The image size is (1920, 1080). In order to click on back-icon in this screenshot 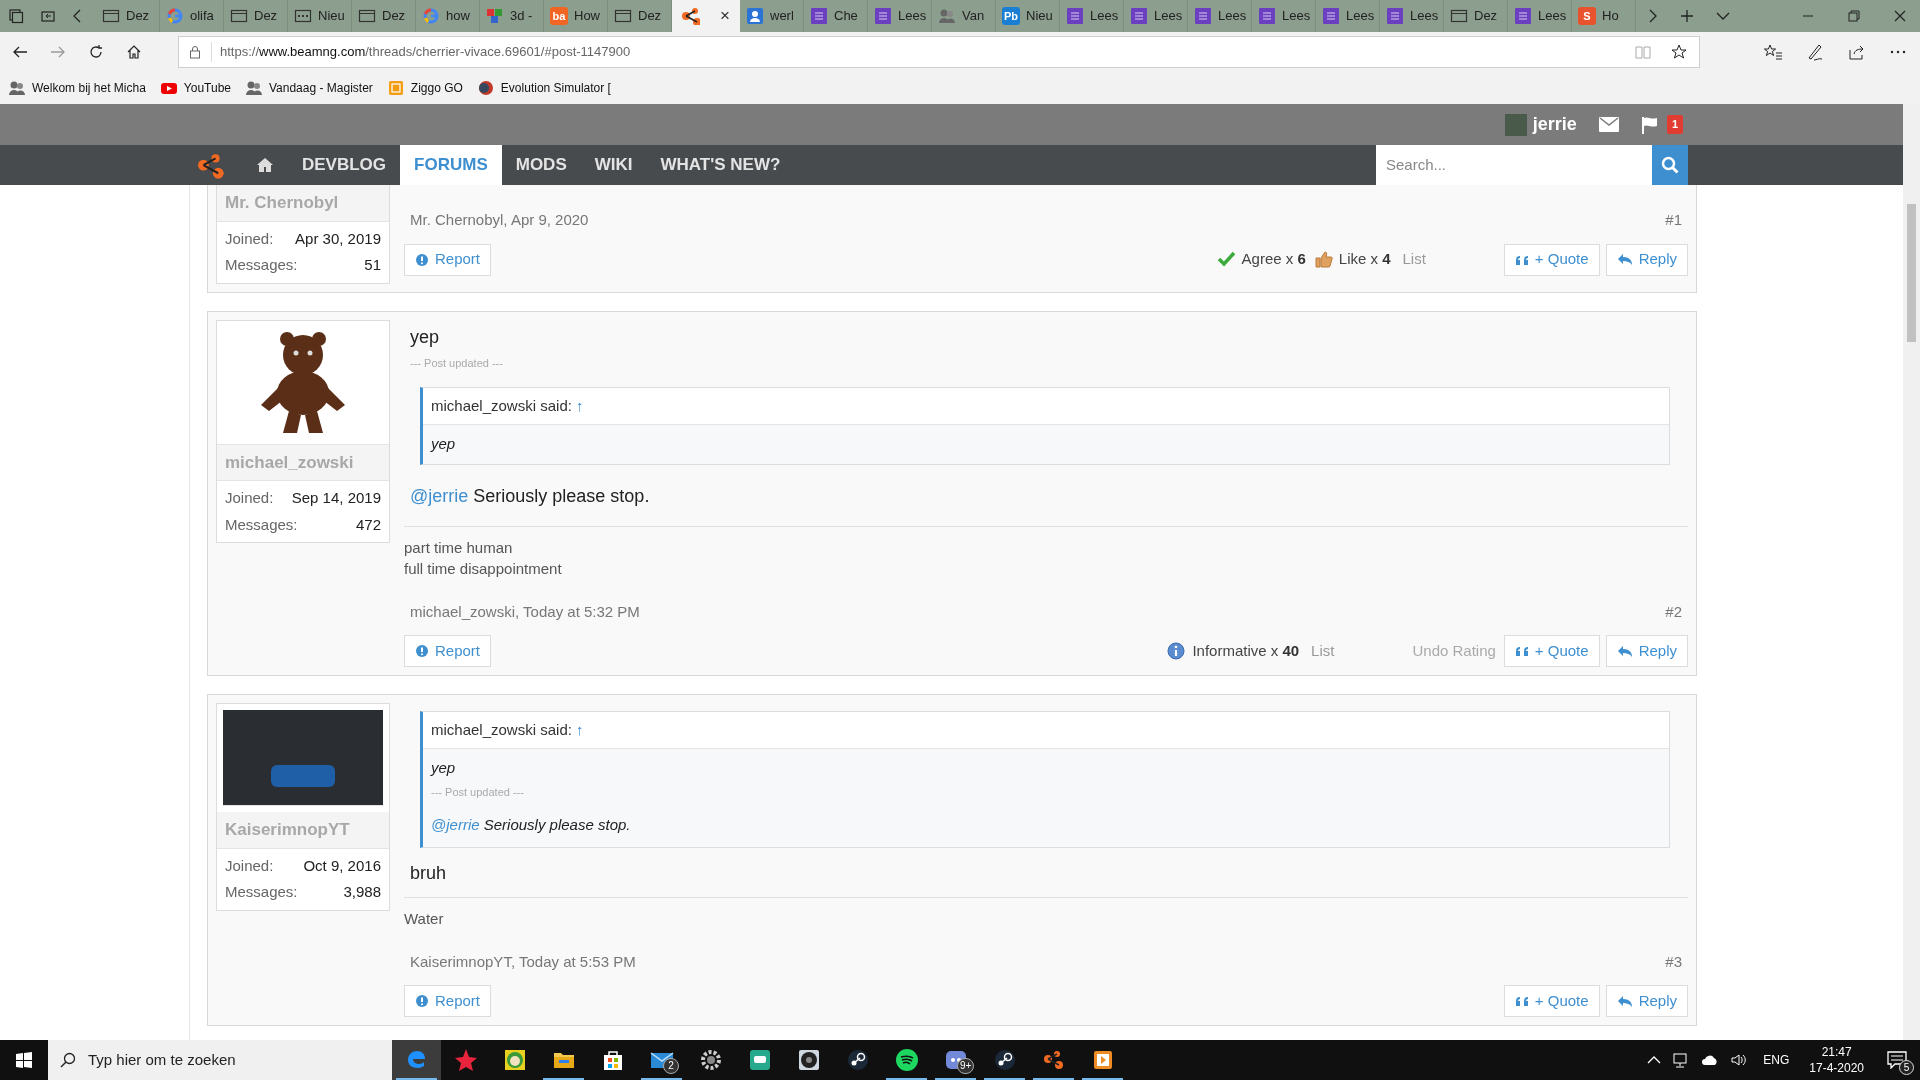, I will do `click(20, 52)`.